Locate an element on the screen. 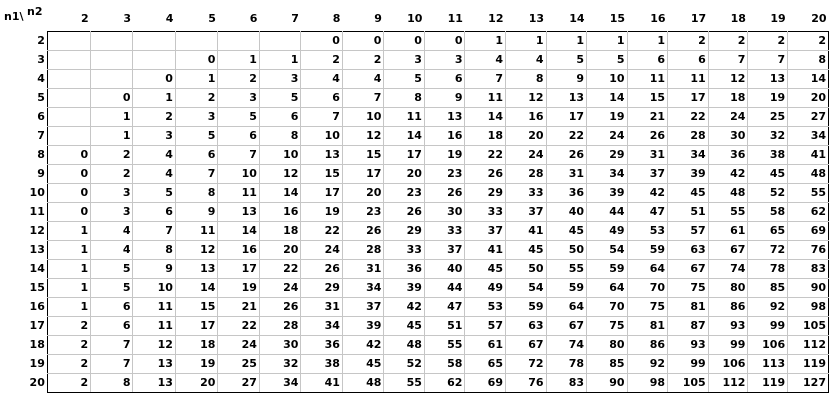 The height and width of the screenshot is (413, 829). table-cell: 27 is located at coordinates (238, 383).